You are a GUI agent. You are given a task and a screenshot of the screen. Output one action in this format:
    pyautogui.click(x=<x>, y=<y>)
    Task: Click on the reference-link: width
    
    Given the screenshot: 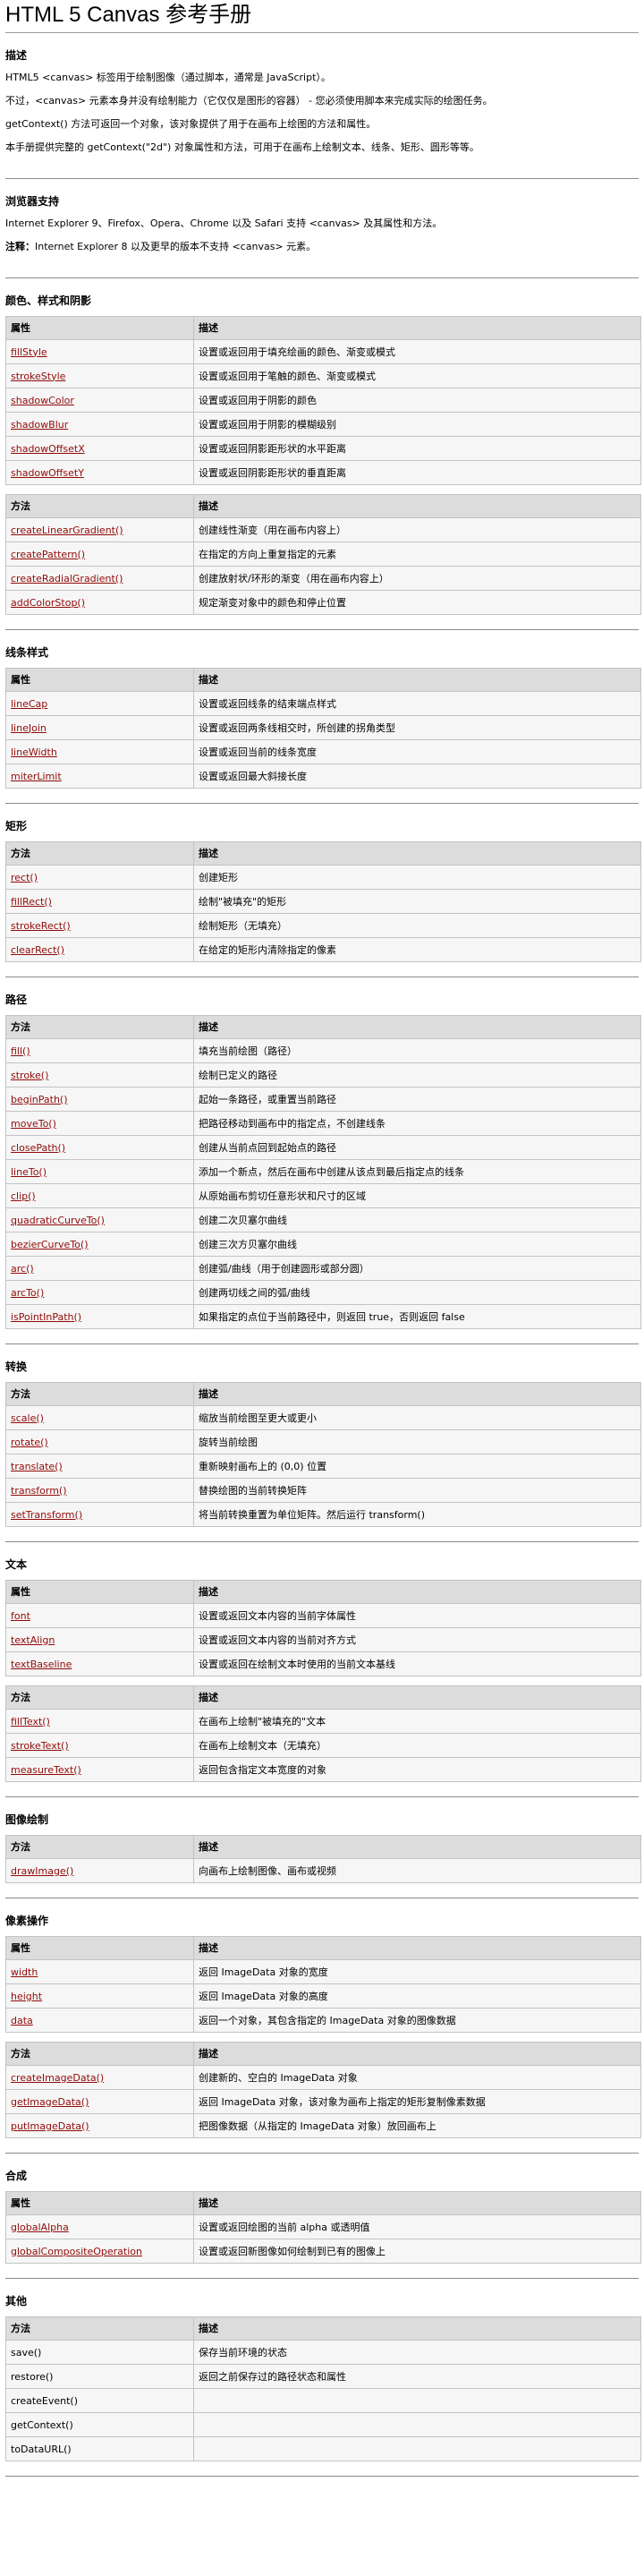 What is the action you would take?
    pyautogui.click(x=24, y=1972)
    